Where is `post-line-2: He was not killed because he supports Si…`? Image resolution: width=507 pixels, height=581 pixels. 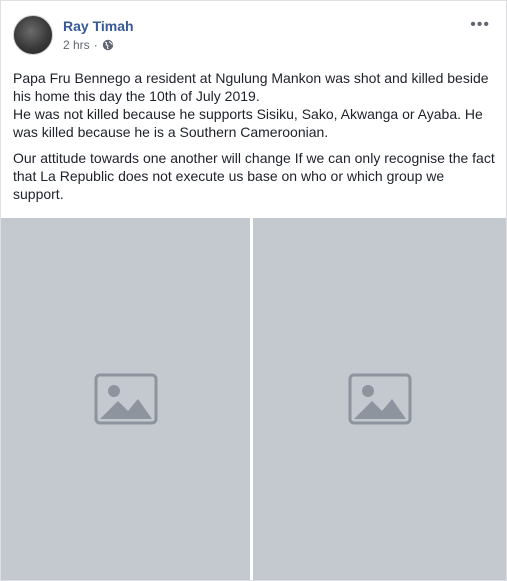
post-line-2: He was not killed because he supports Si… is located at coordinates (248, 123).